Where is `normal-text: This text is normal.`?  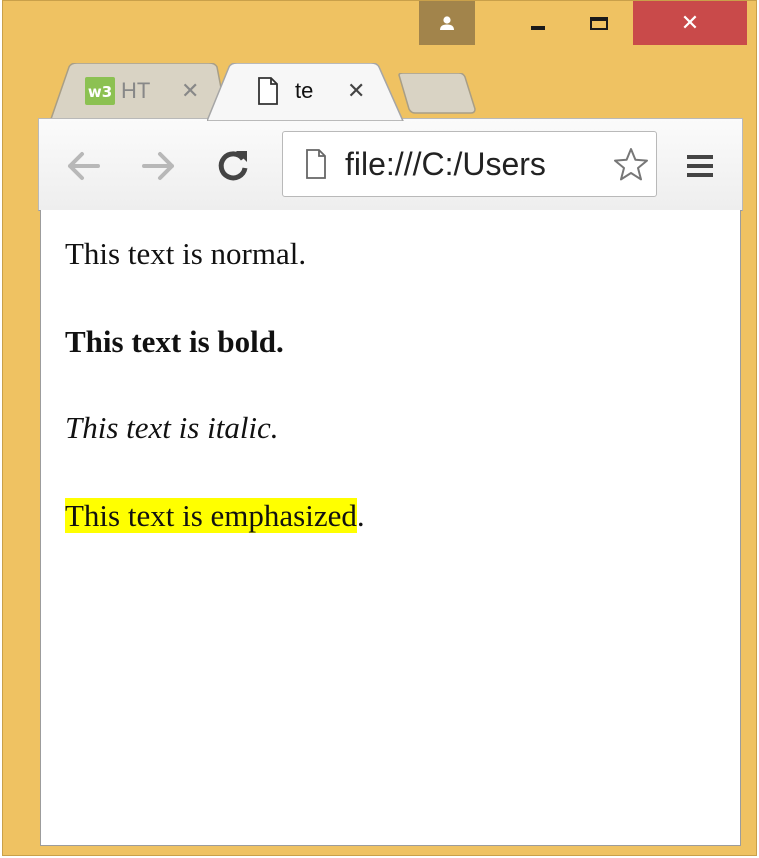
normal-text: This text is normal. is located at coordinates (186, 253).